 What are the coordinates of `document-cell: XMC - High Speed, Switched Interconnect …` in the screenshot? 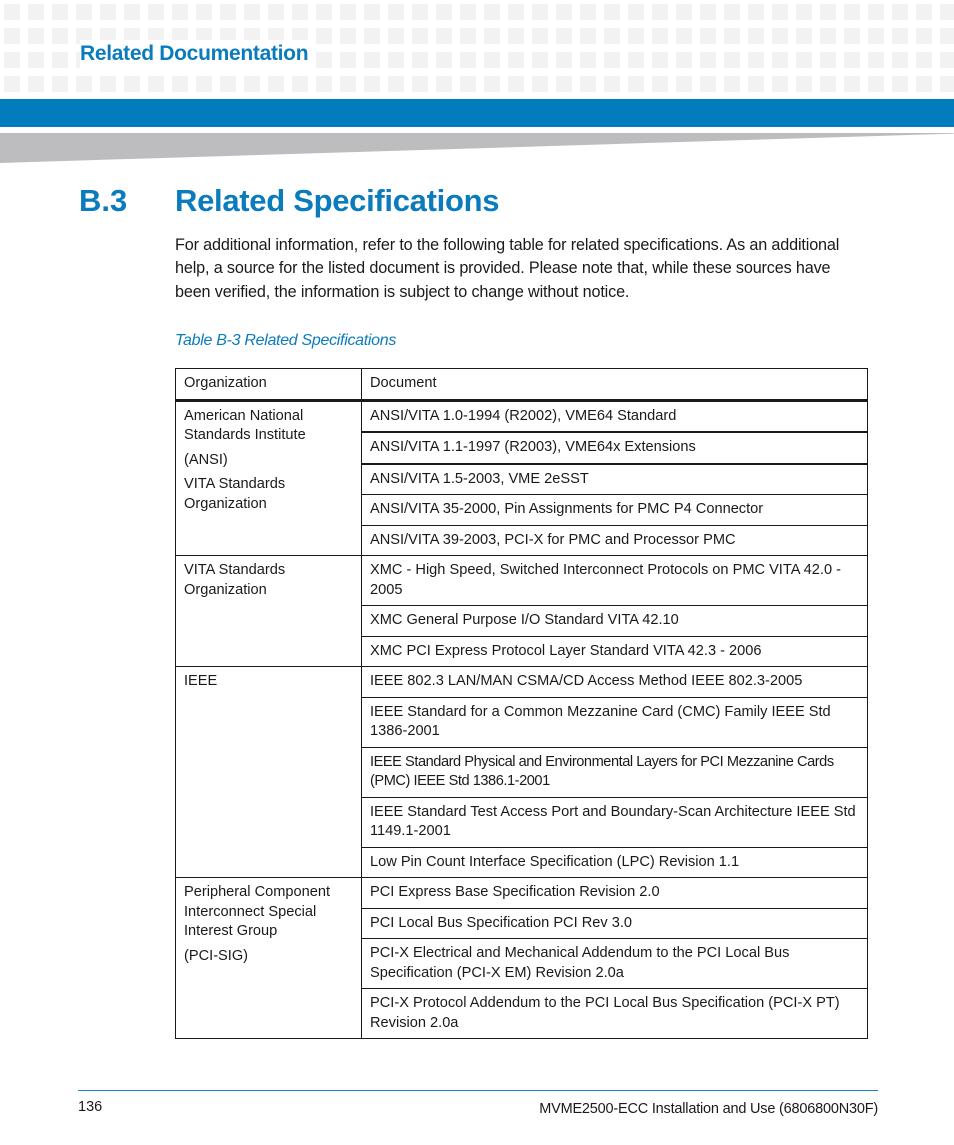 It's located at (614, 580).